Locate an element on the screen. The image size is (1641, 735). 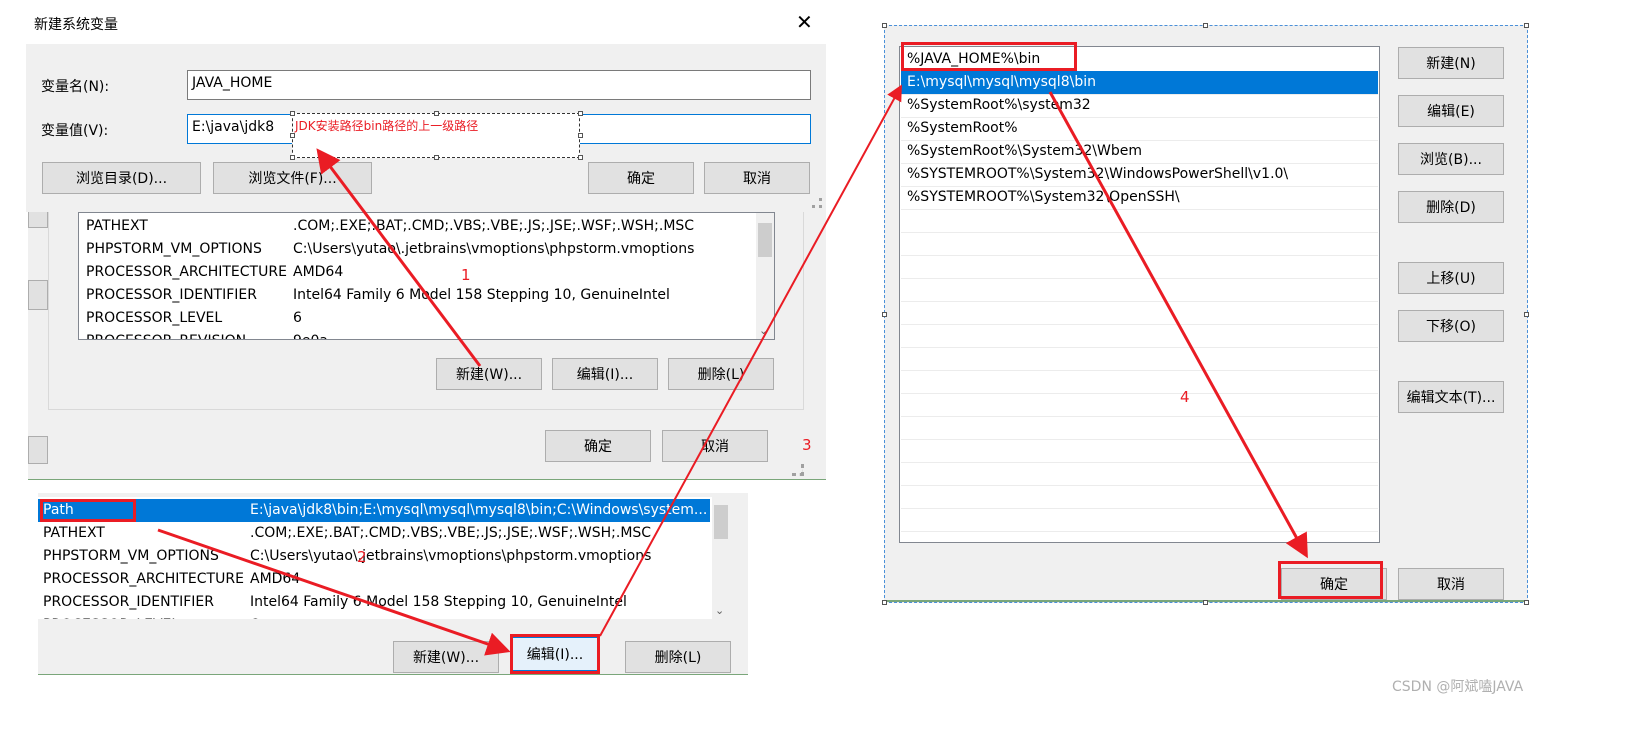
step-label-3: 3 is located at coordinates (807, 445).